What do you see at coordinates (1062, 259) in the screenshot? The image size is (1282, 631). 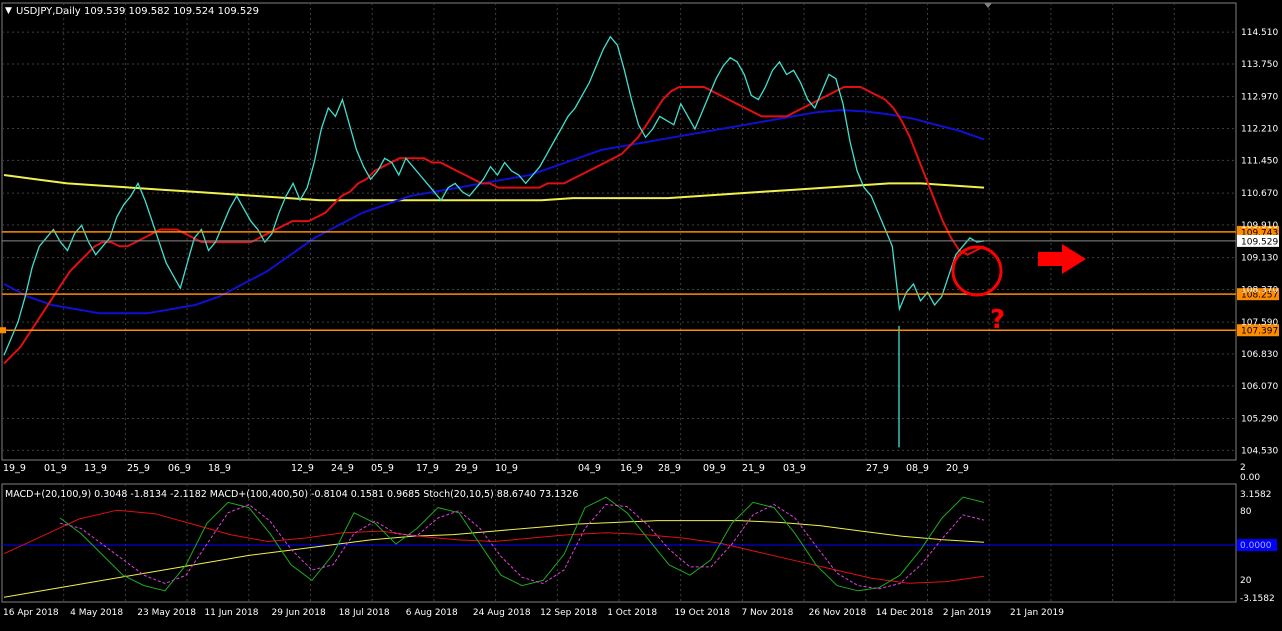 I see `right-arrow-icon` at bounding box center [1062, 259].